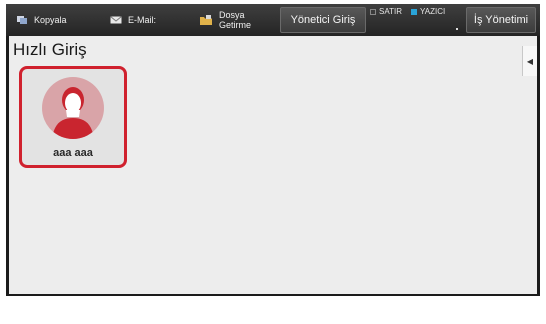 This screenshot has width=546, height=324. I want to click on line-status-square, so click(373, 11).